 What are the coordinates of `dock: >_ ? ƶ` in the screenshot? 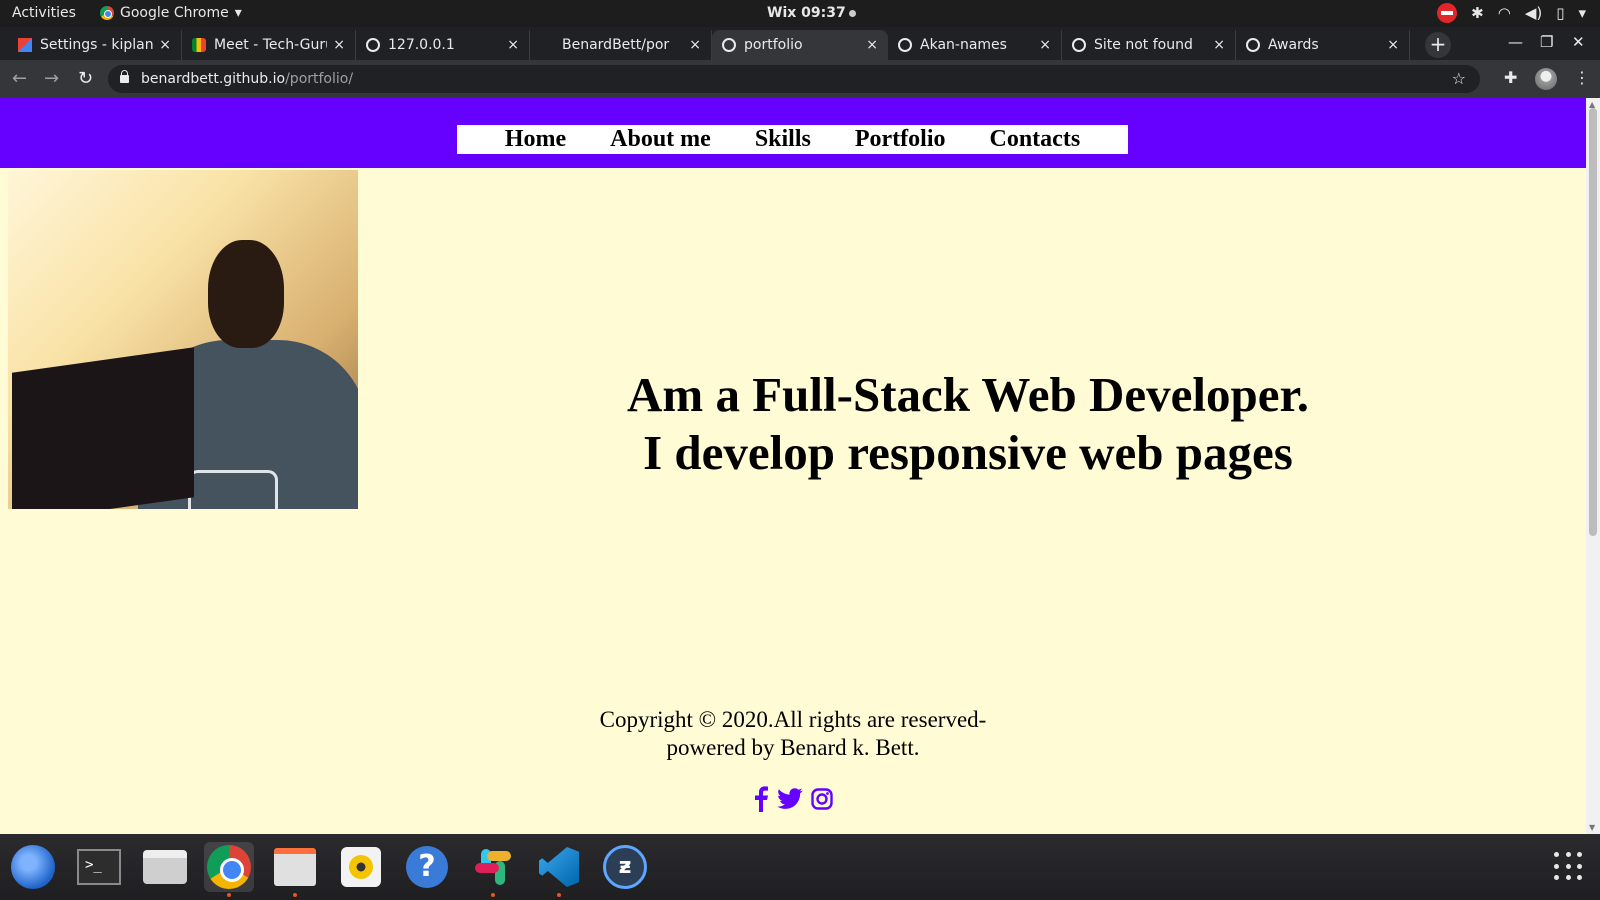 It's located at (800, 867).